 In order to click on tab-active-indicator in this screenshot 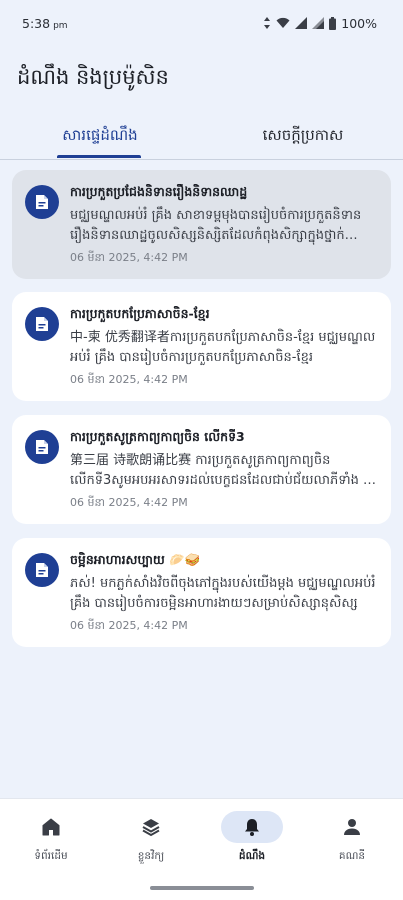, I will do `click(99, 156)`.